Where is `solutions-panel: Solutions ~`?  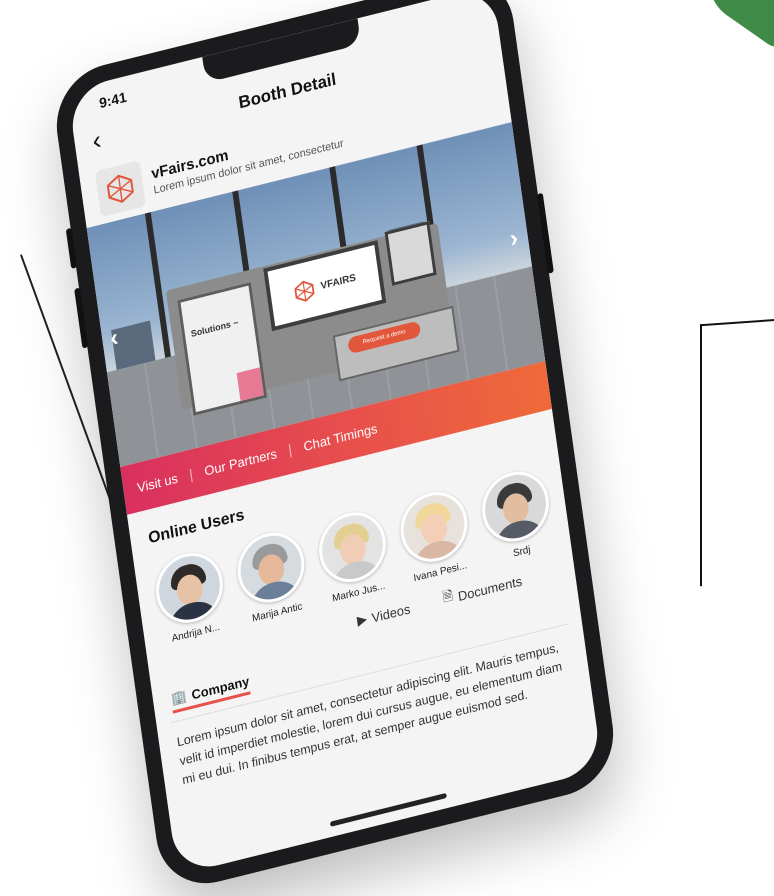 solutions-panel: Solutions ~ is located at coordinates (222, 348).